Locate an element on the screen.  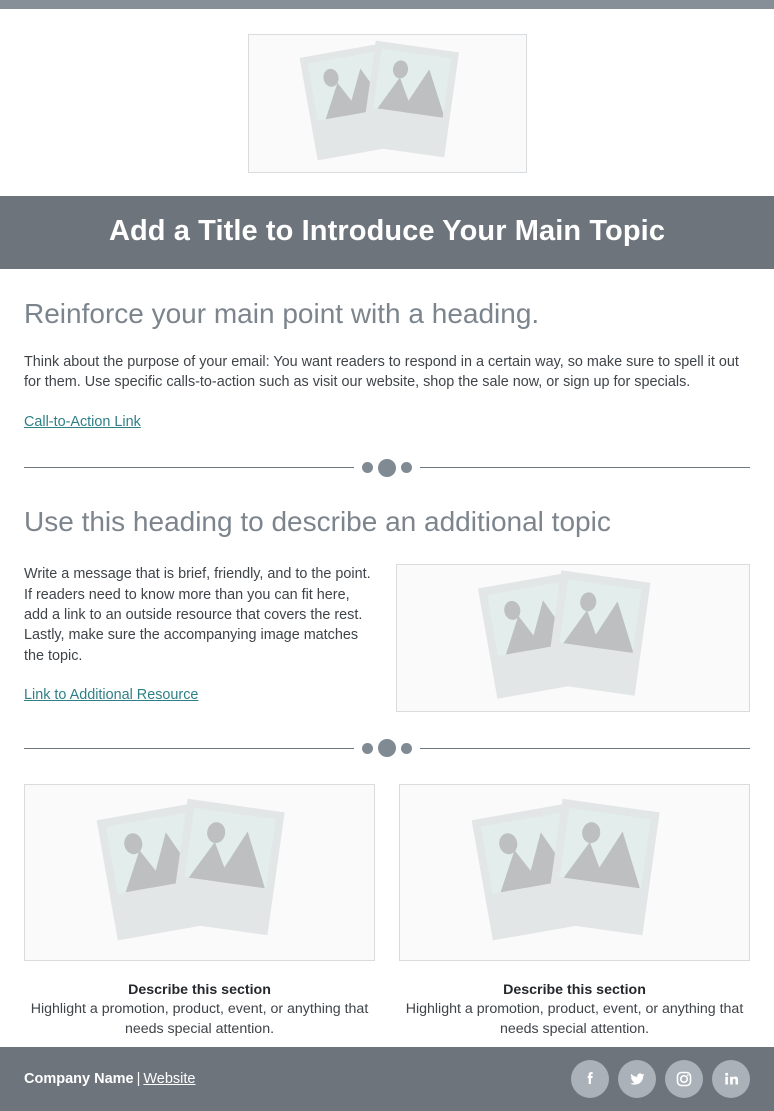
facebook-icon is located at coordinates (590, 1079).